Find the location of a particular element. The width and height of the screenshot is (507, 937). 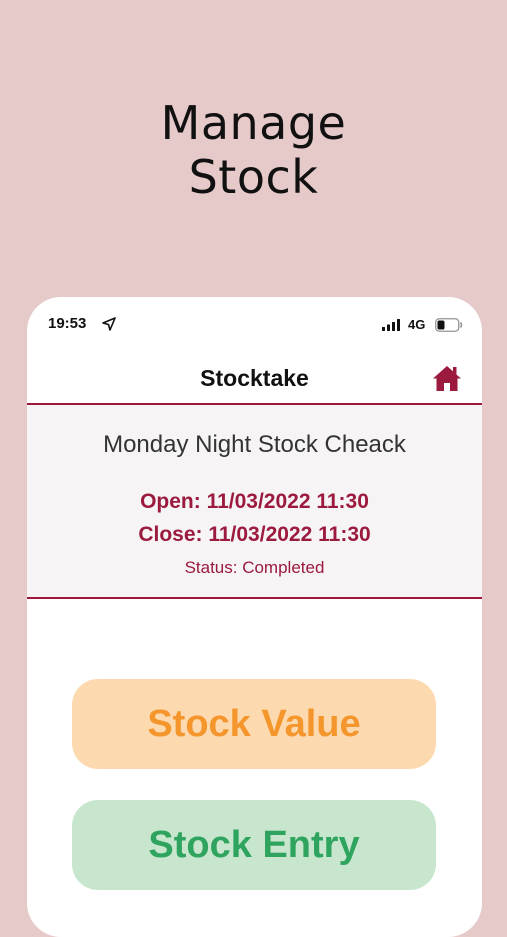

network-type: 4G is located at coordinates (417, 324).